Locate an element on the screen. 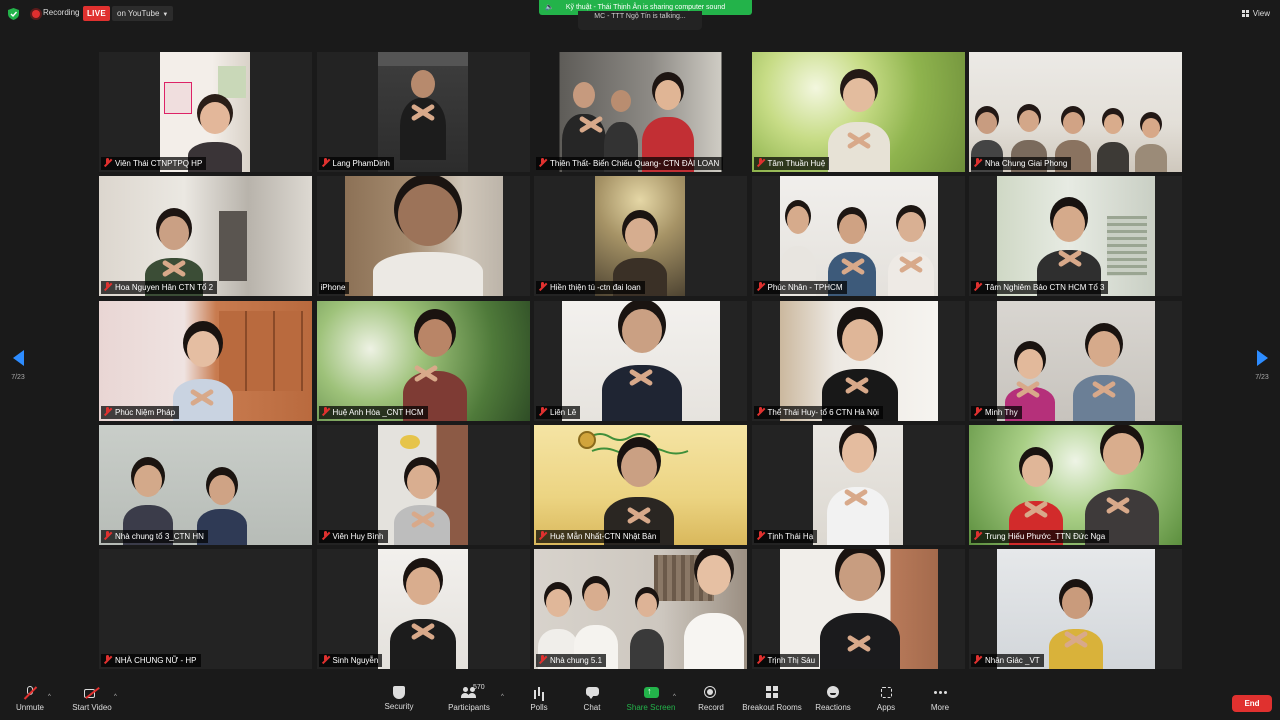 Image resolution: width=1280 pixels, height=720 pixels. participant-tile: Tâm Thuần Huệ is located at coordinates (858, 112).